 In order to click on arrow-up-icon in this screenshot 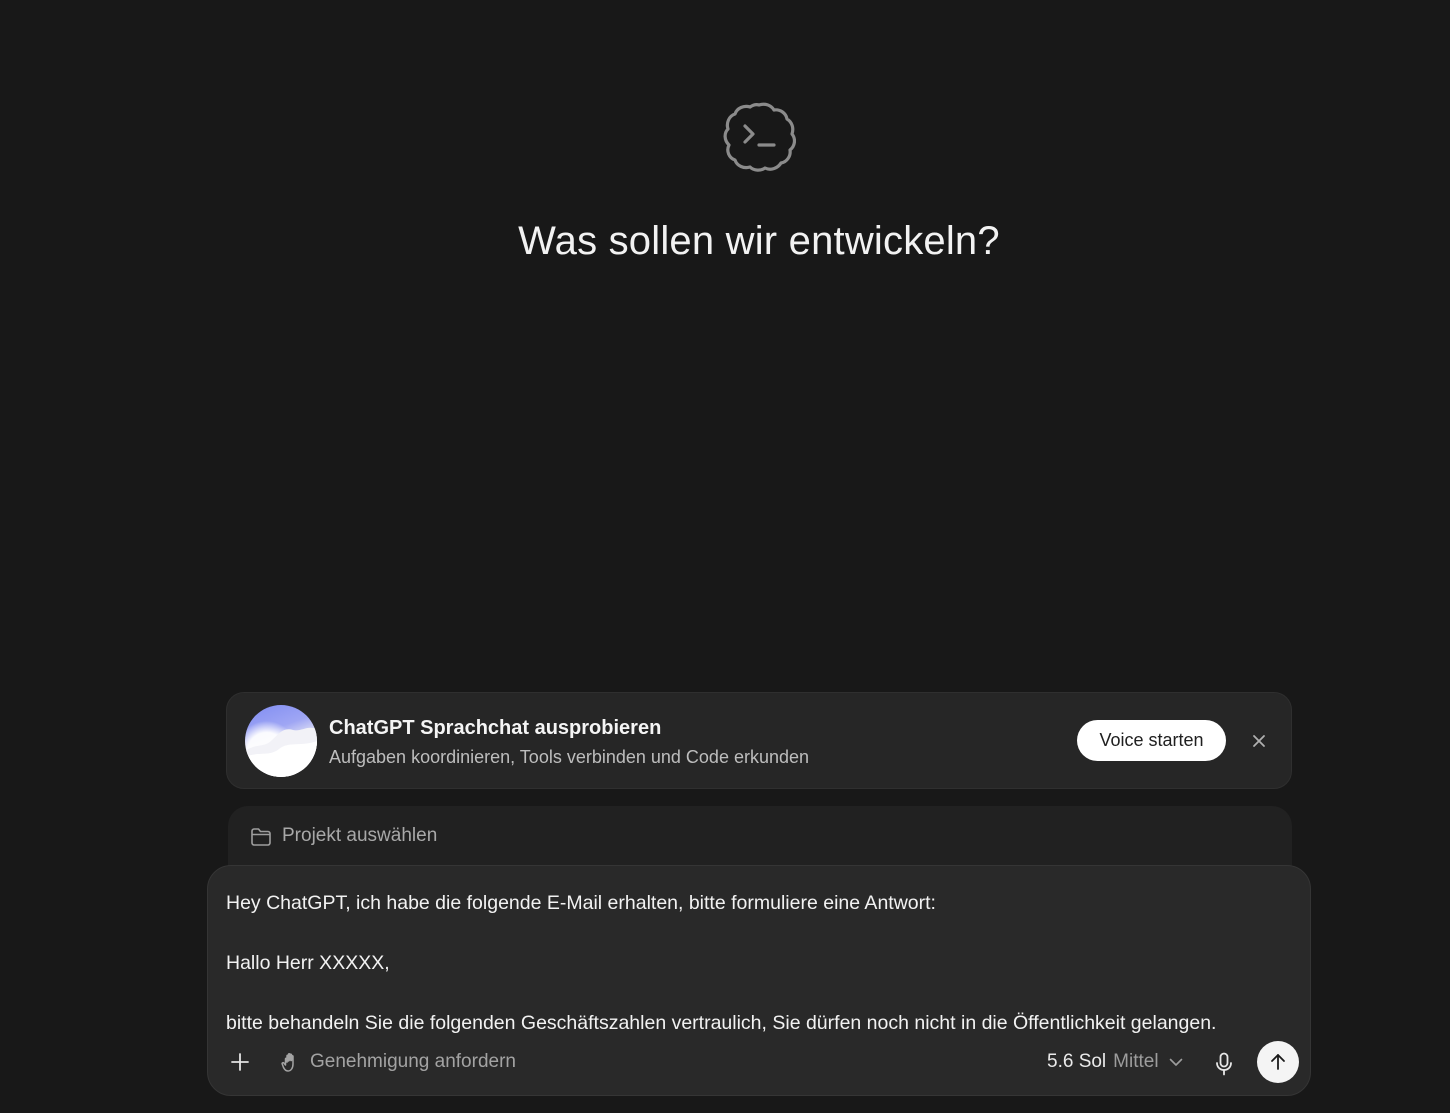, I will do `click(1278, 1062)`.